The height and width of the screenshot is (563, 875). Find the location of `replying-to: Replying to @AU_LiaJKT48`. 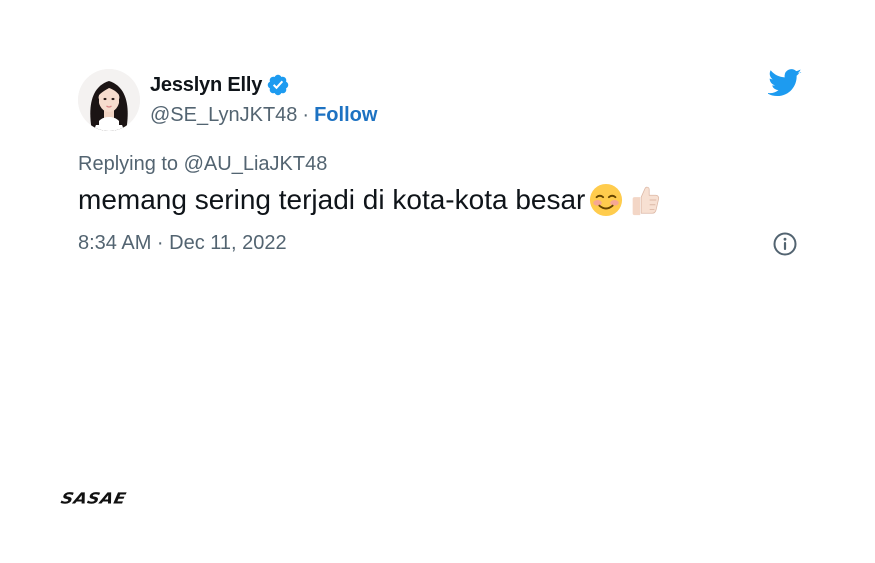

replying-to: Replying to @AU_LiaJKT48 is located at coordinates (202, 164).